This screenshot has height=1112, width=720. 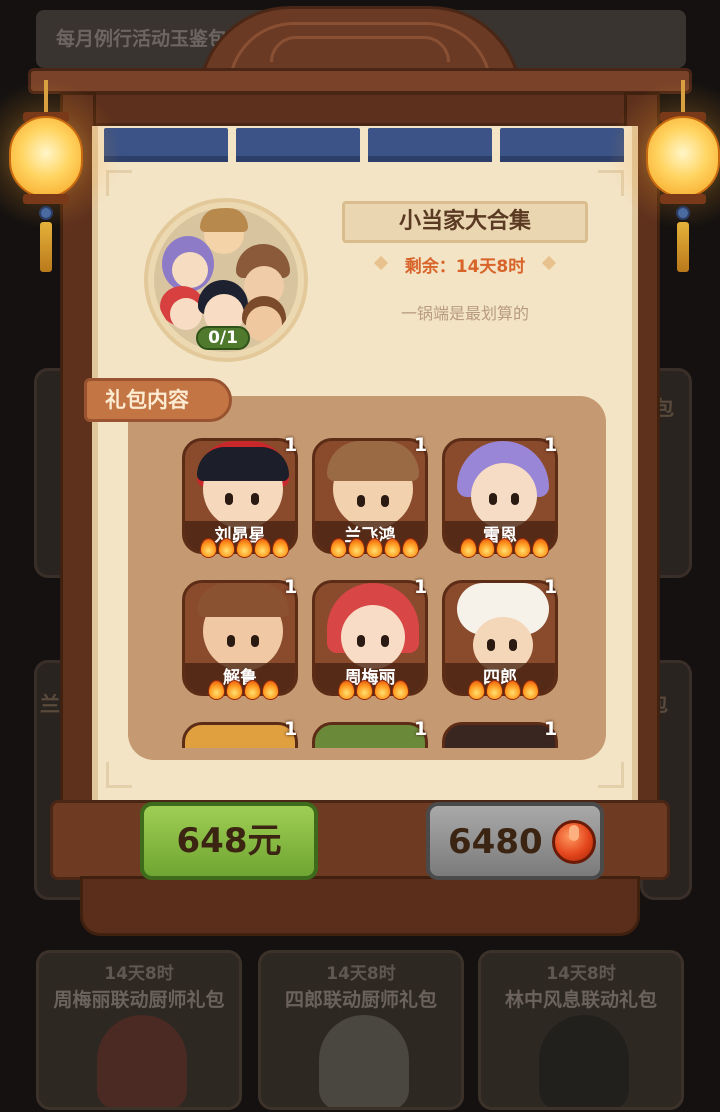 I want to click on buy-with-coins-button: 6480, so click(x=515, y=841).